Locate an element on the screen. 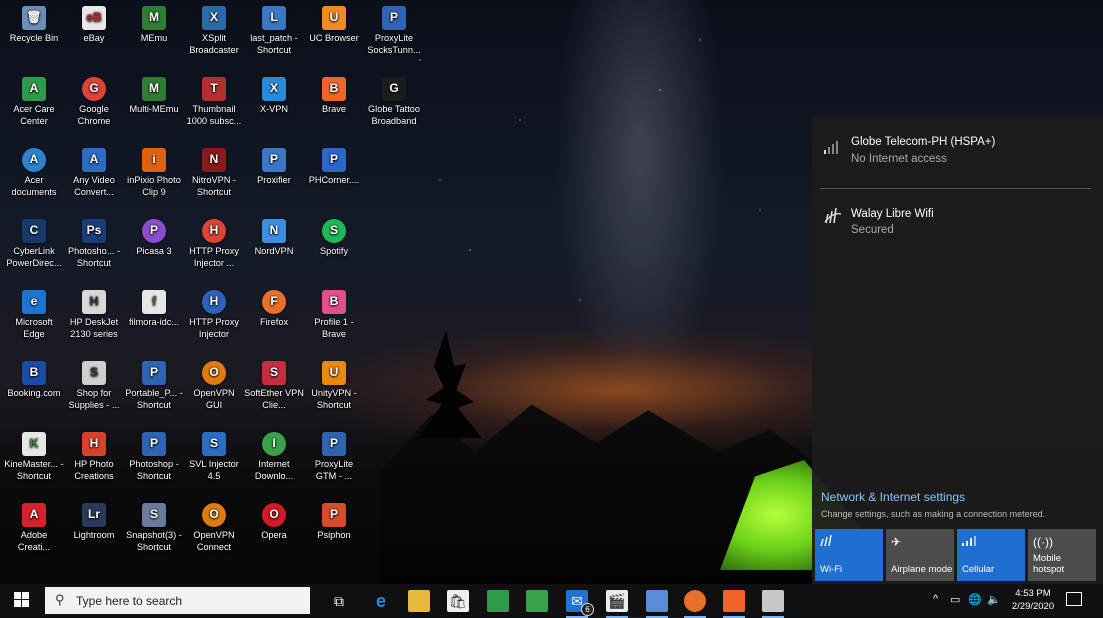  desktop-icon: X XSplit Broadcaster is located at coordinates (214, 30).